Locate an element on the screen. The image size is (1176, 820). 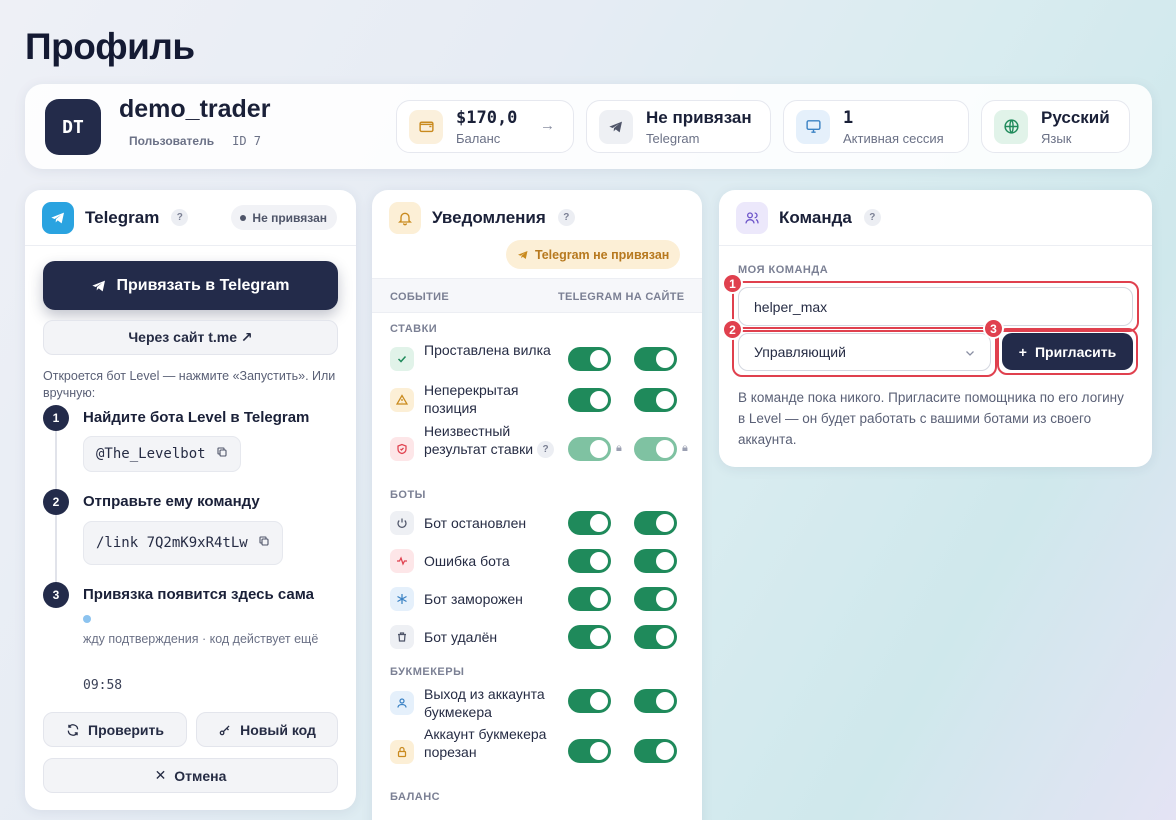
user-id: ID 7 is located at coordinates (247, 141).